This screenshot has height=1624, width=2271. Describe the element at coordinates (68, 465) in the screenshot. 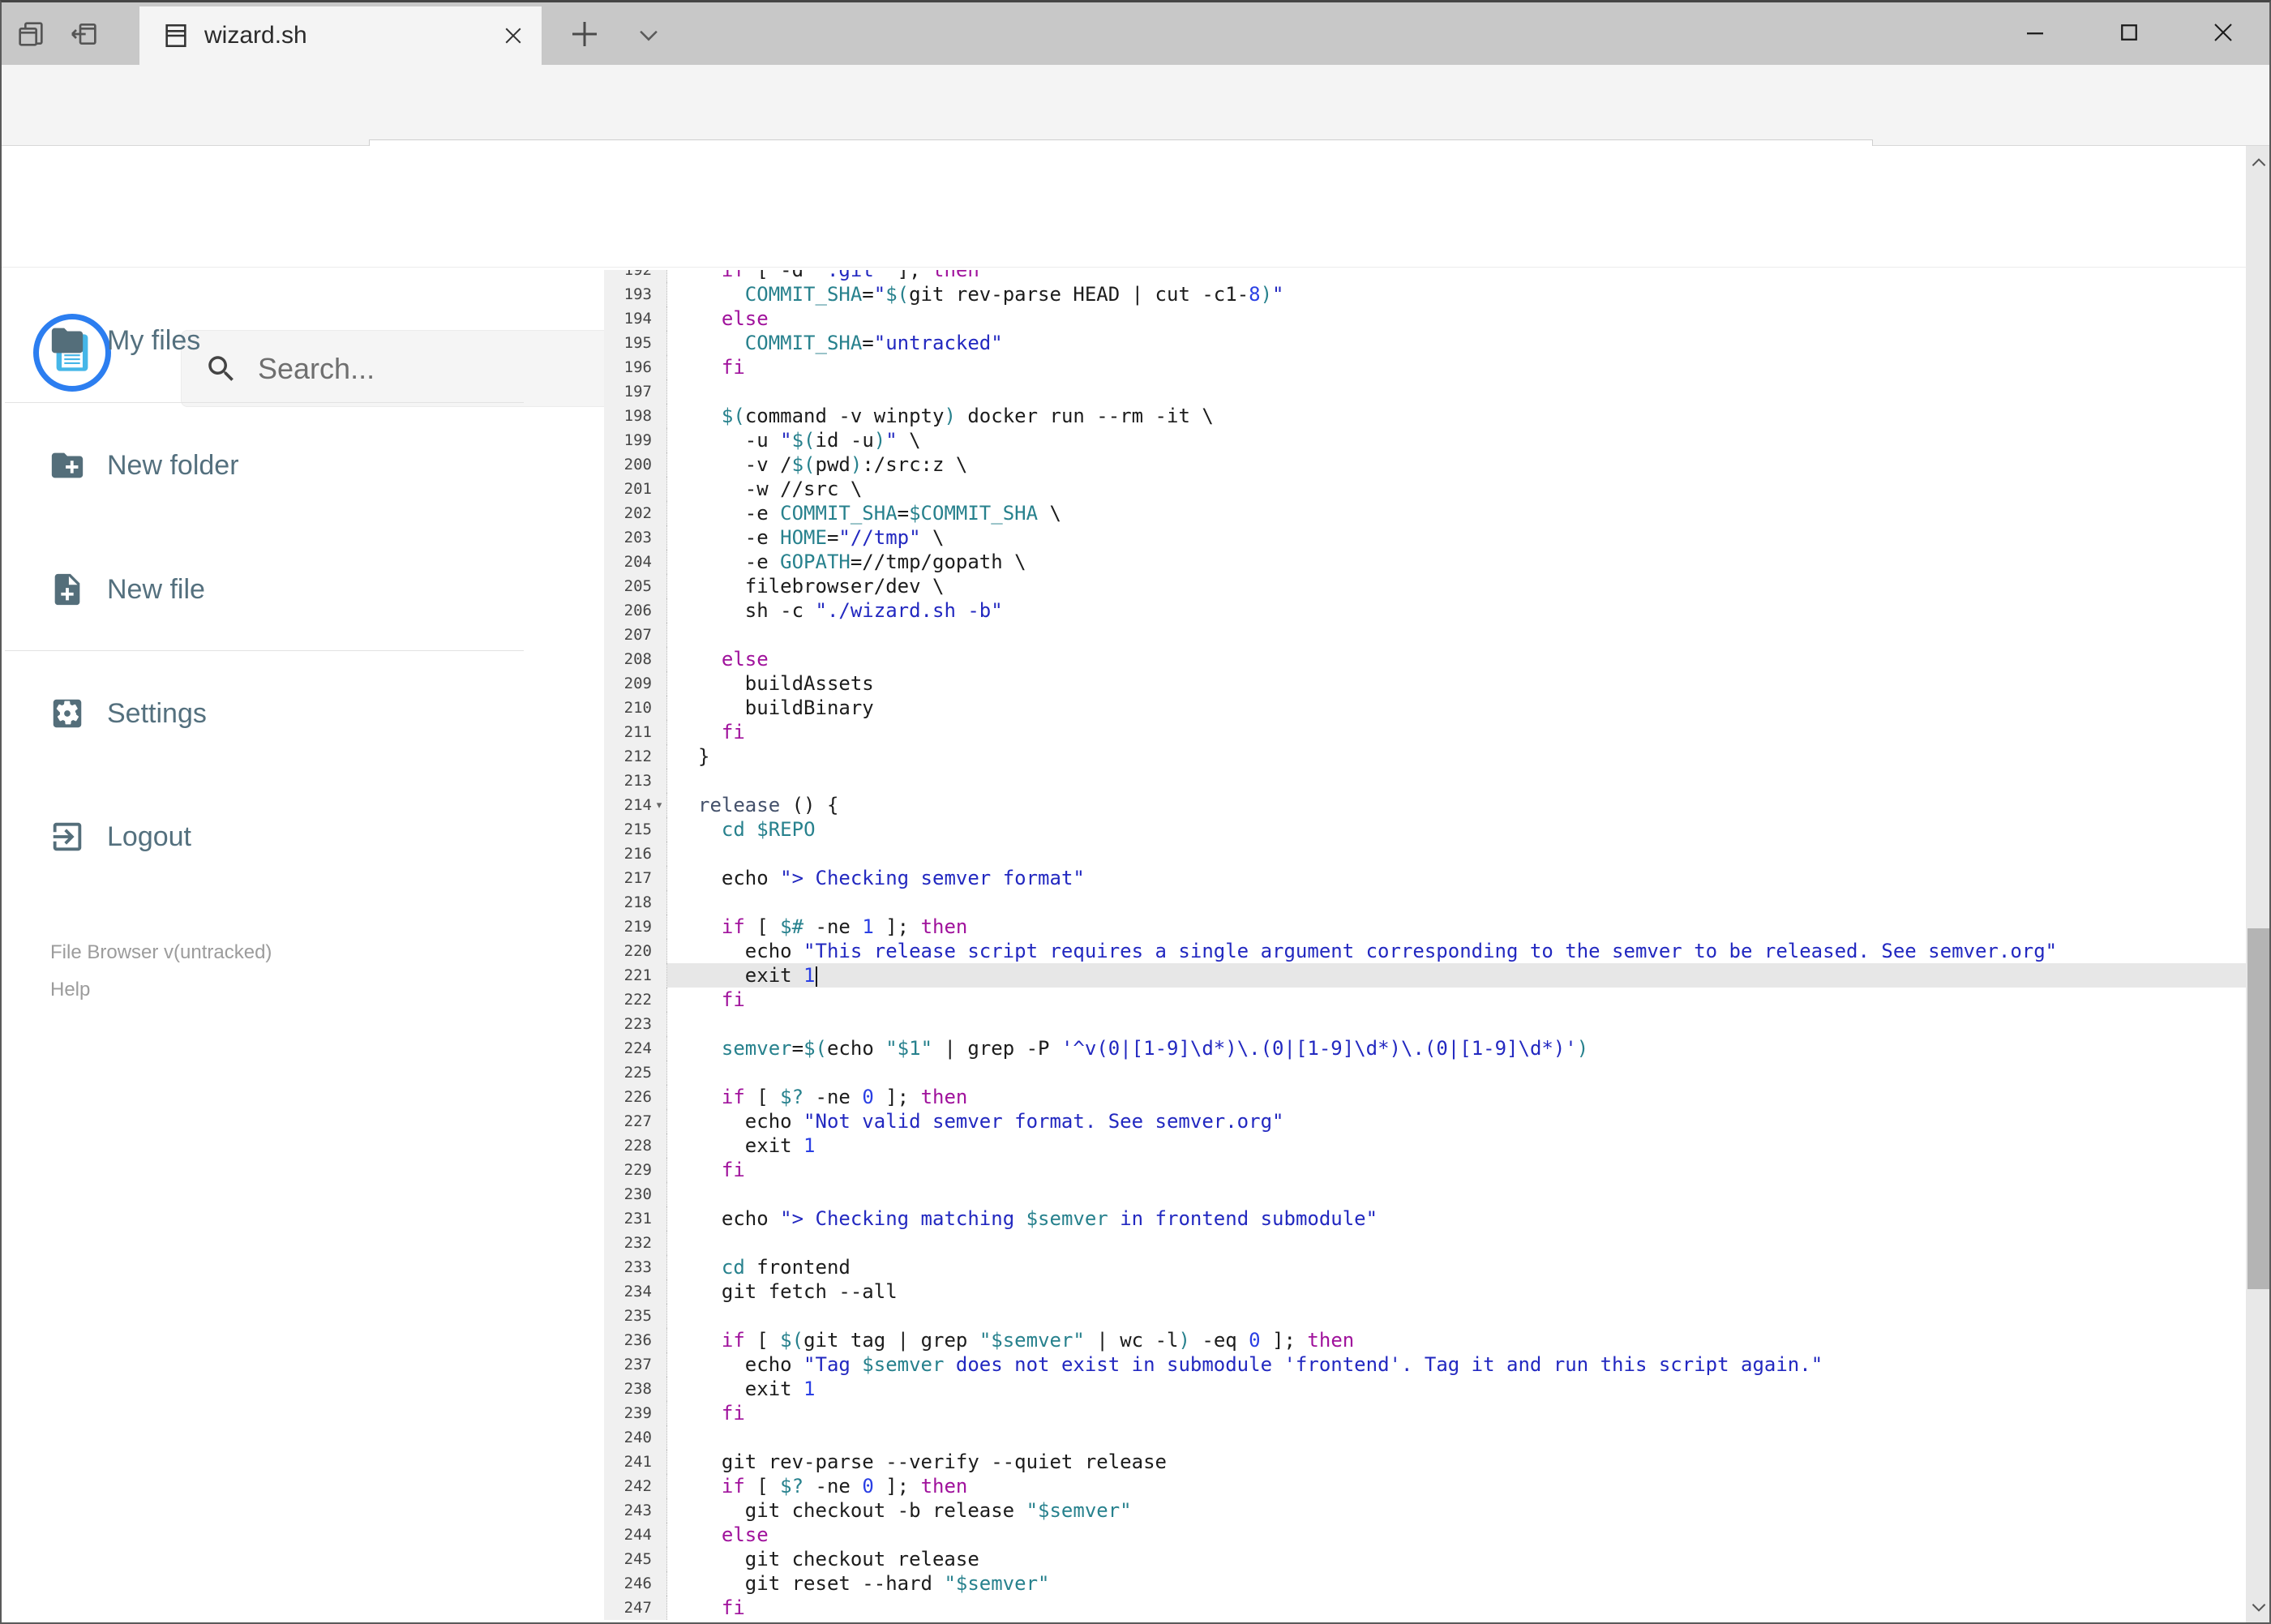

I see `new-folder-icon` at that location.